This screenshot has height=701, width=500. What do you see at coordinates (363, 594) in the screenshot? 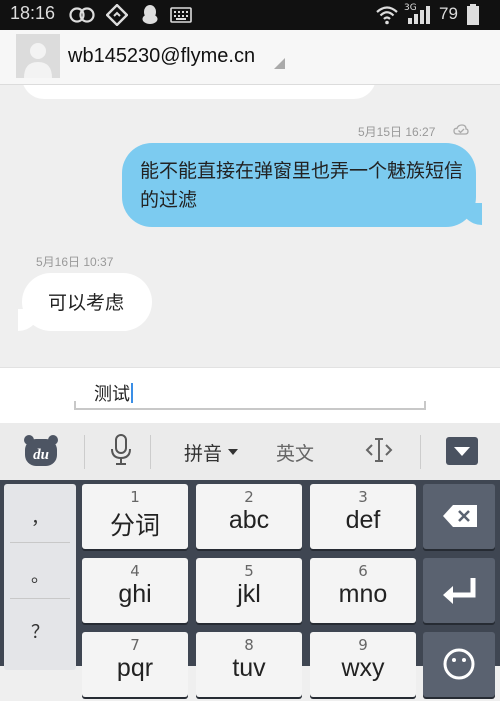
I see `key-label: mno` at bounding box center [363, 594].